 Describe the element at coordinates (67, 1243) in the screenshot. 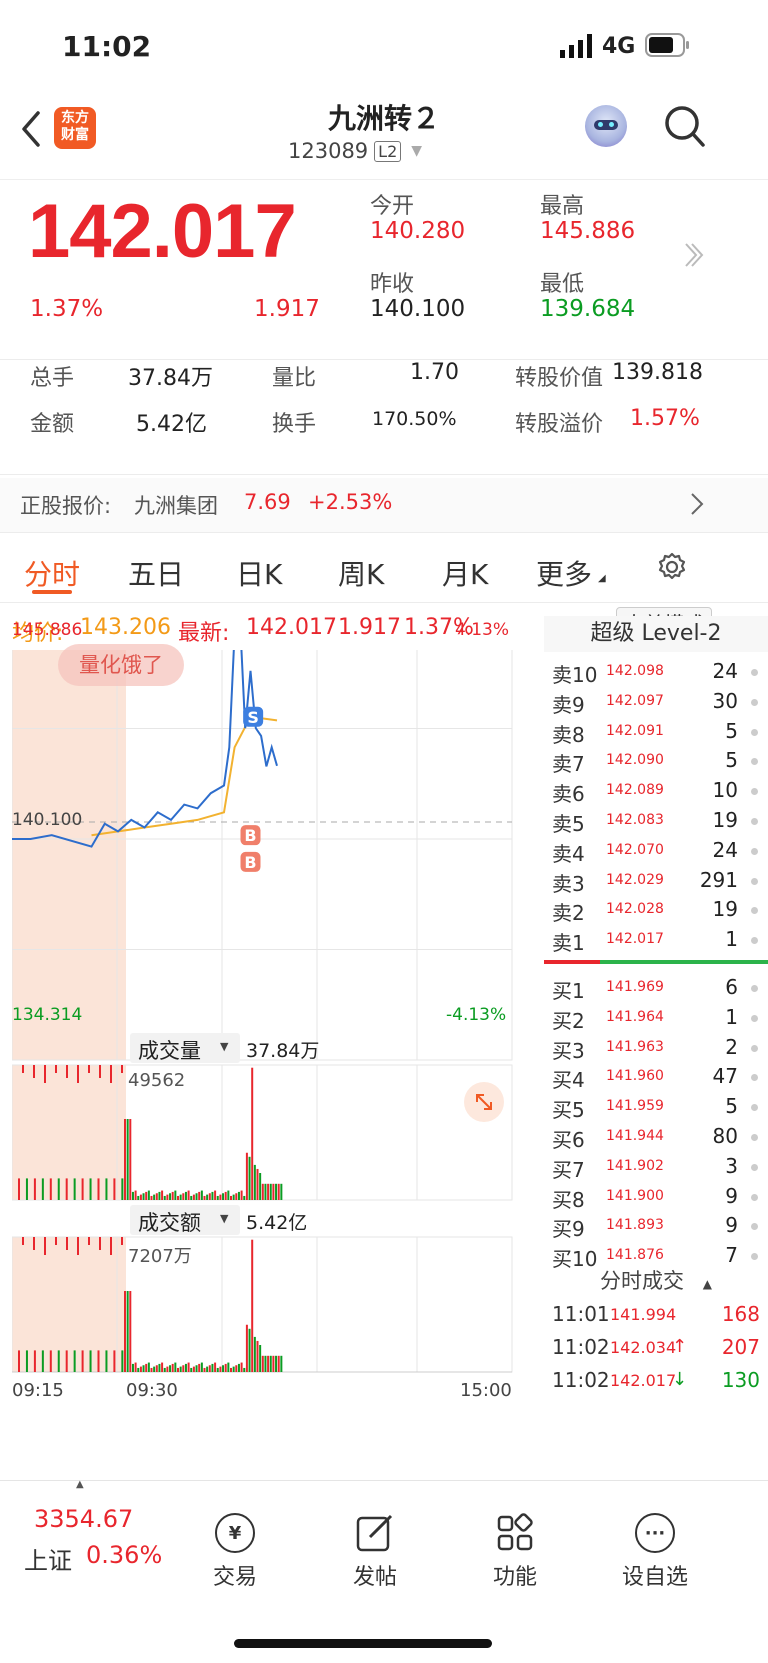

I see `amount-bar-pre` at that location.